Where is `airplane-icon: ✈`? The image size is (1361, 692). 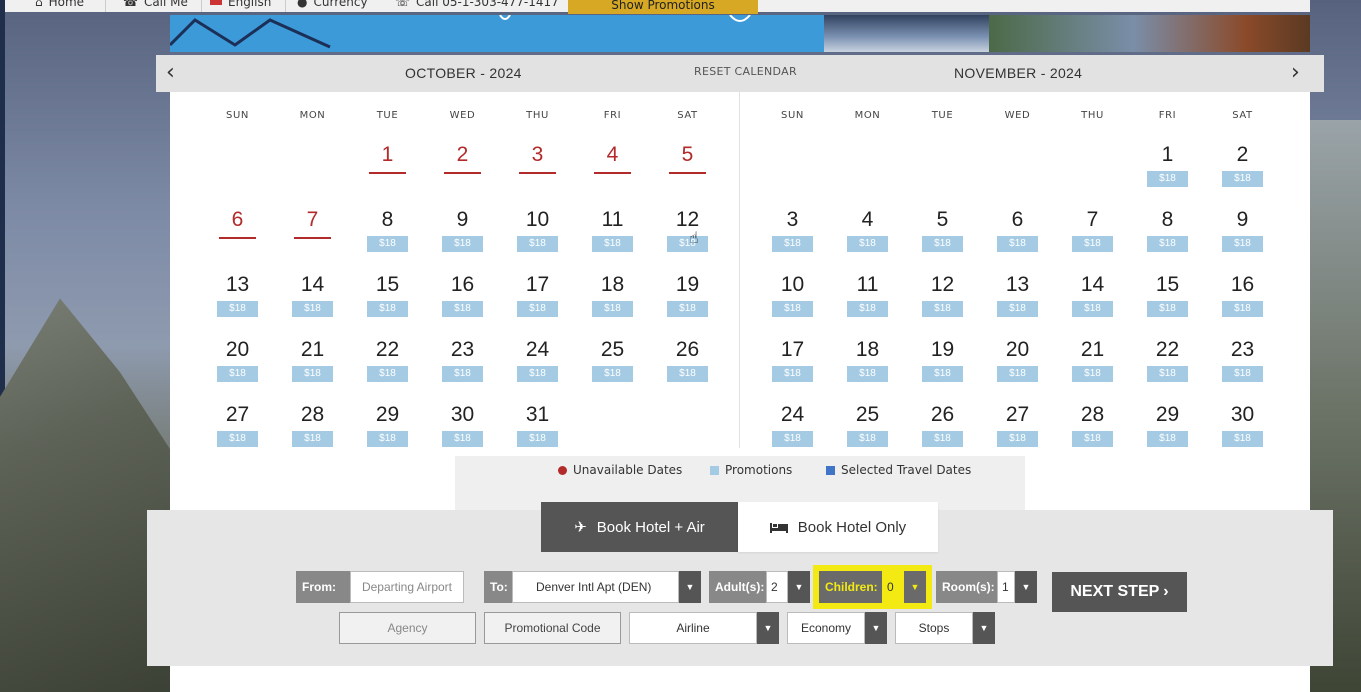 airplane-icon: ✈ is located at coordinates (580, 527).